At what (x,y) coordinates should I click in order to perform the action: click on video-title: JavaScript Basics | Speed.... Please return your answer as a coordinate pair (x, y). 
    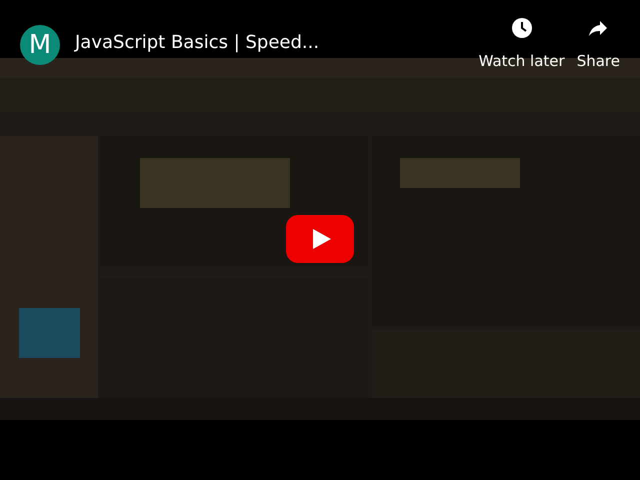
    Looking at the image, I should click on (277, 42).